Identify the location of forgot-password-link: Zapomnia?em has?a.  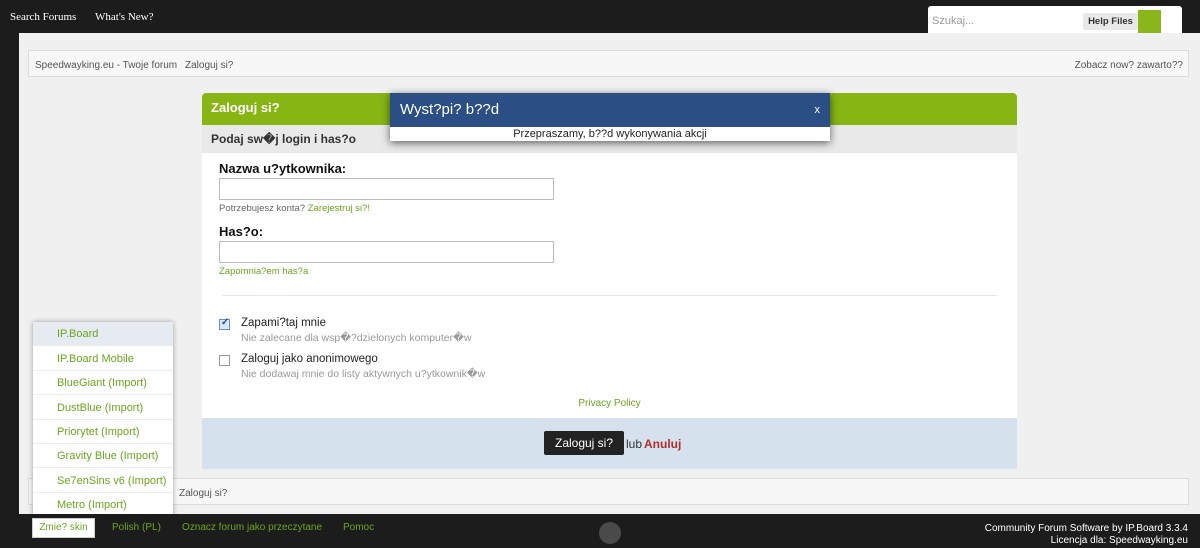
(263, 271).